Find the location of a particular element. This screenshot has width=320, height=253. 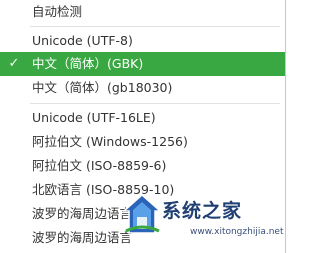

menu-item-label: 北欧语言 (ISO-8859-10) is located at coordinates (103, 189).